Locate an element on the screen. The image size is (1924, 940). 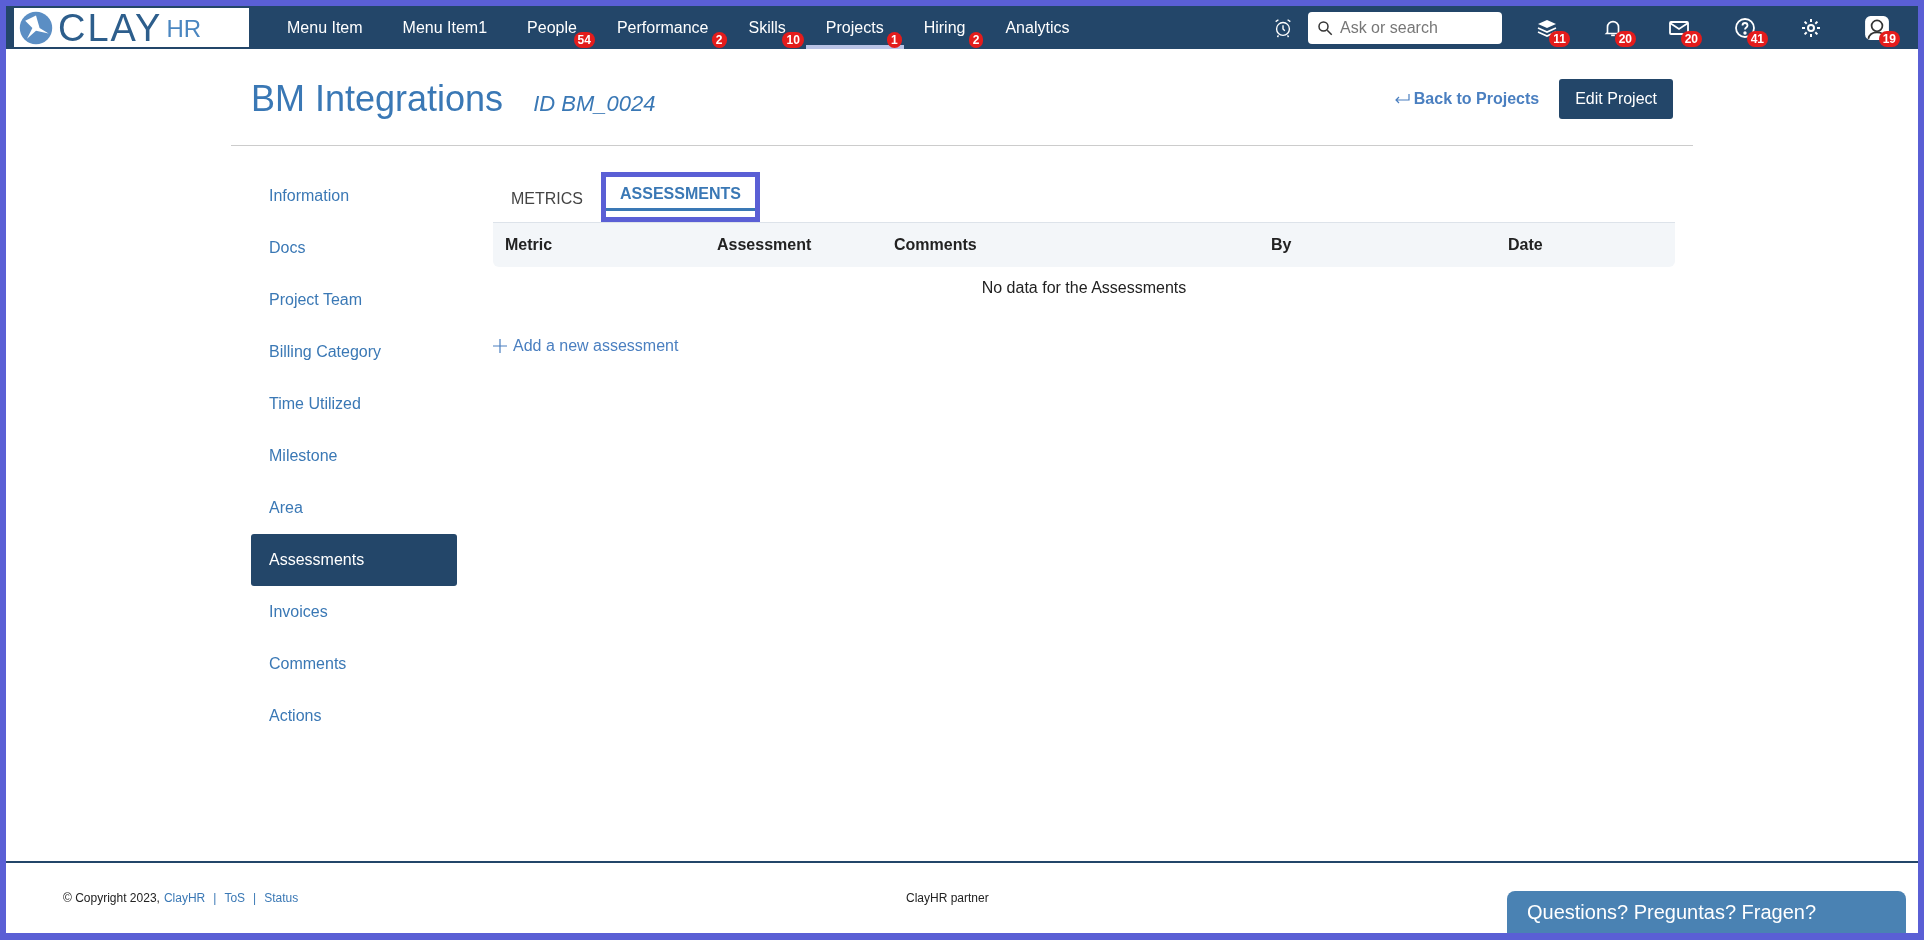
chat-button: Questions? Preguntas? Fragen? is located at coordinates (1706, 912).